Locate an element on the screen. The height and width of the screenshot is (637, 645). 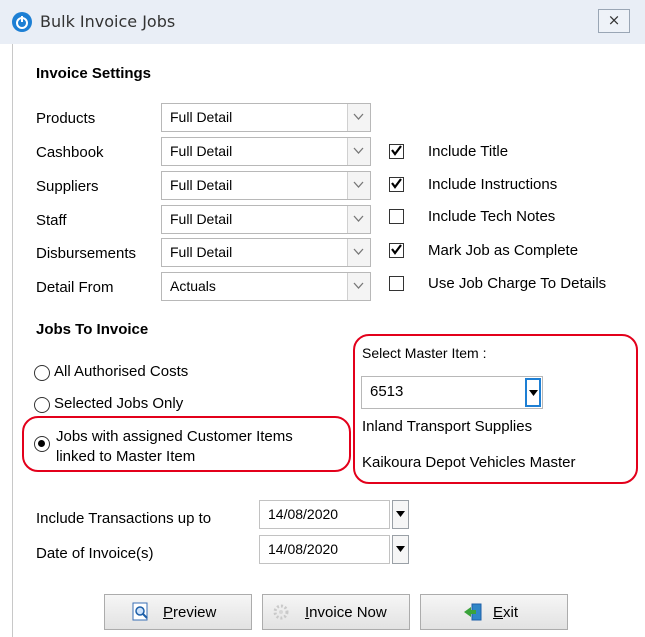
close-button: ⨯ is located at coordinates (614, 21).